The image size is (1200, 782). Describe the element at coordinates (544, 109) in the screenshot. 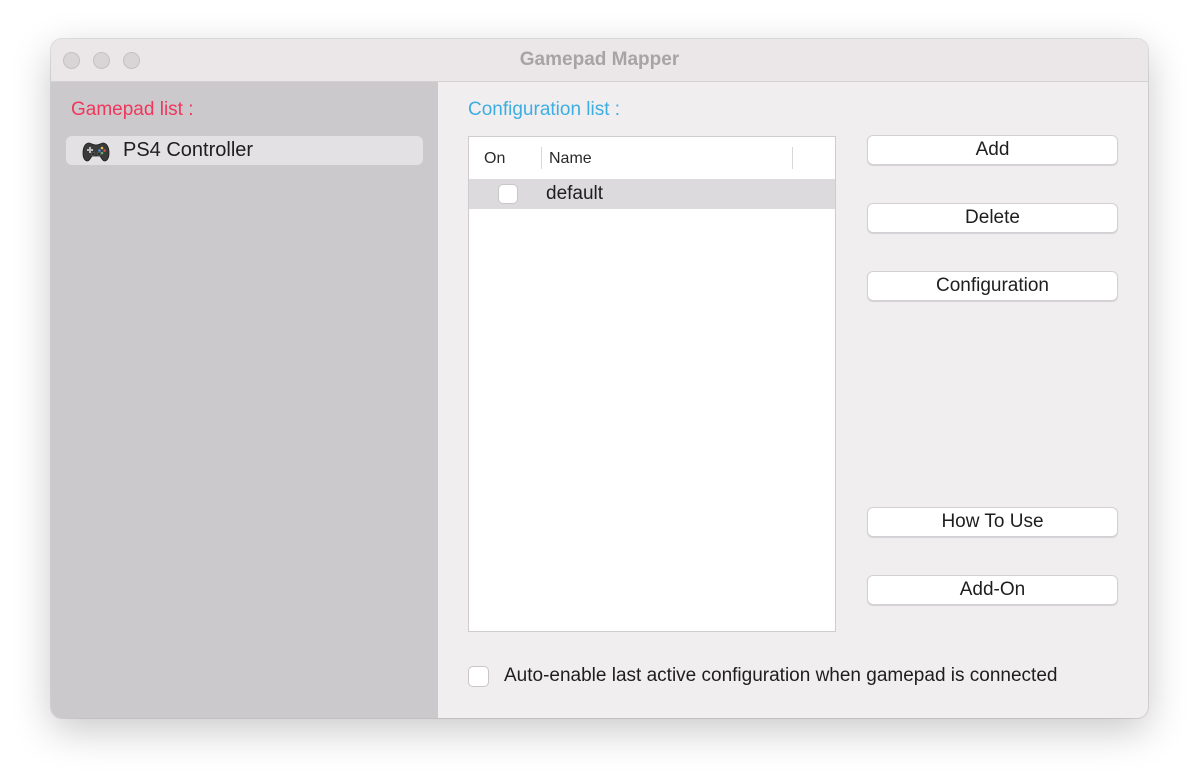

I see `configuration-list-heading: Configuration list :` at that location.